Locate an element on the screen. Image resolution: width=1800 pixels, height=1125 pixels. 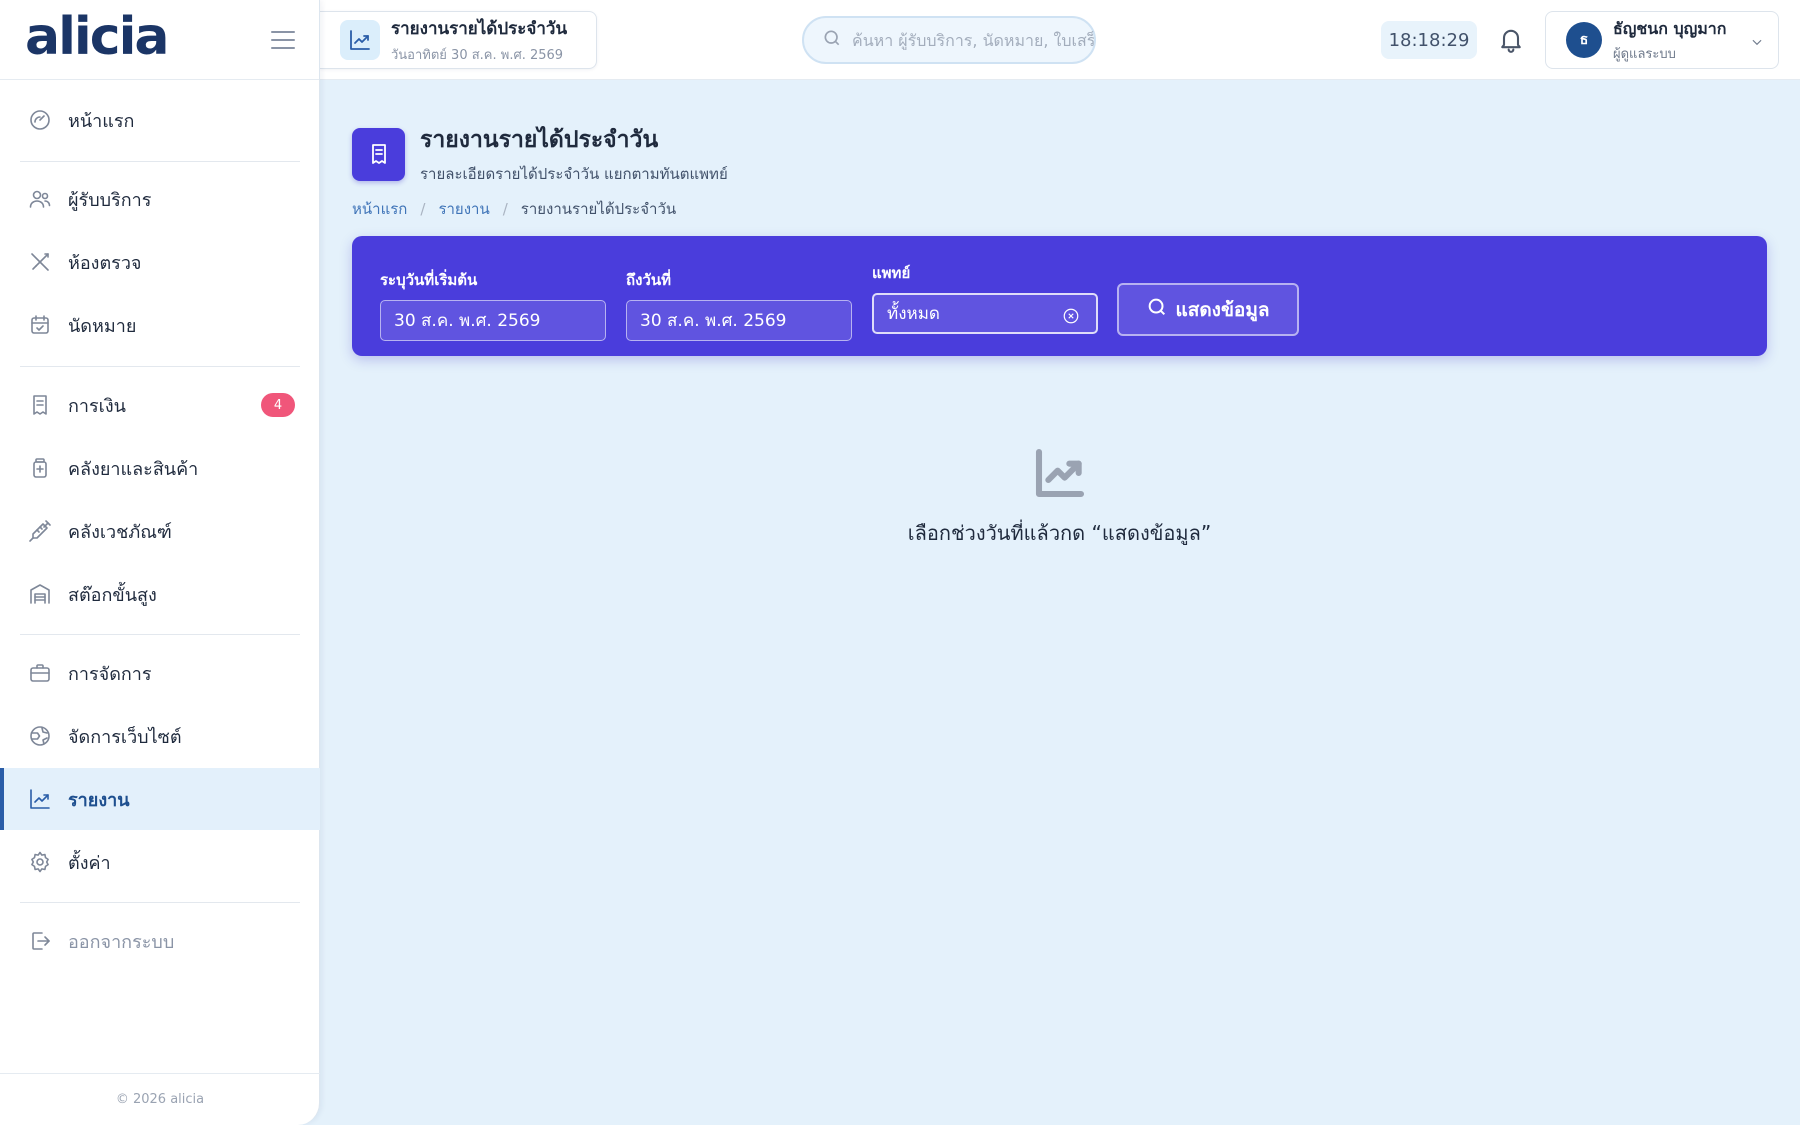
globe-icon is located at coordinates (40, 736).